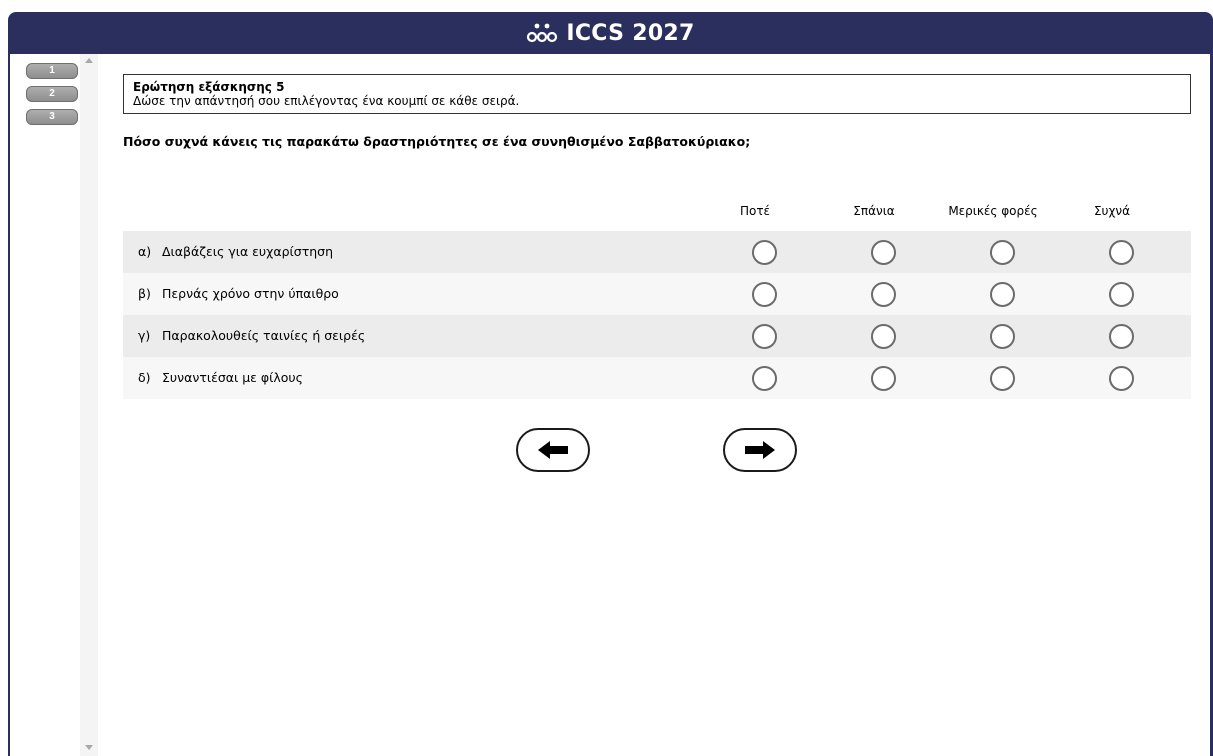 The width and height of the screenshot is (1213, 756). I want to click on column-header-rarely: Σπάνια, so click(874, 211).